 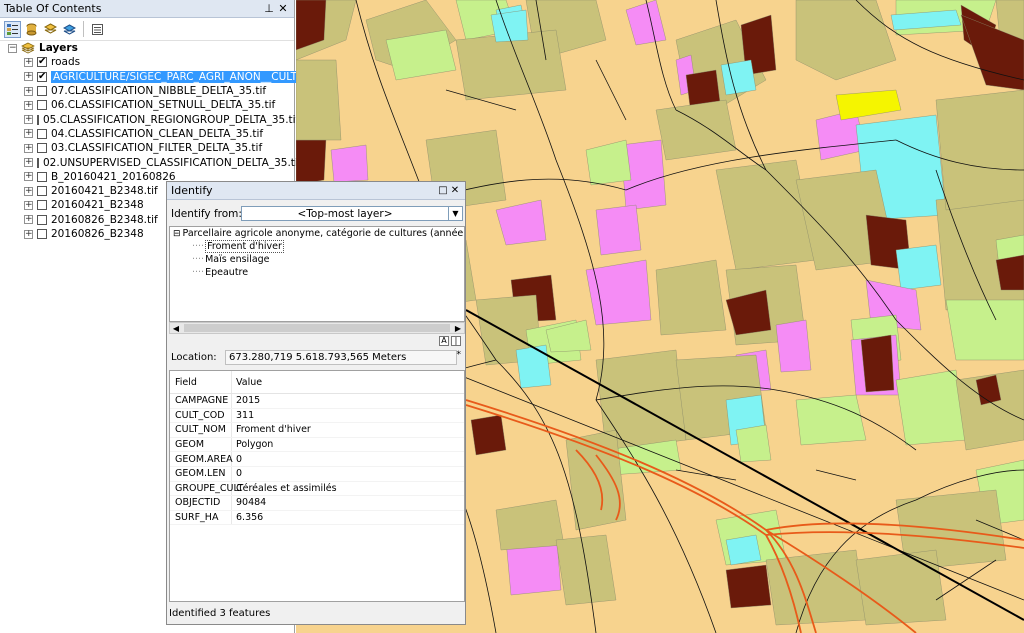 I want to click on attribute-row: CULT_NOM Froment d'hiver, so click(x=317, y=430).